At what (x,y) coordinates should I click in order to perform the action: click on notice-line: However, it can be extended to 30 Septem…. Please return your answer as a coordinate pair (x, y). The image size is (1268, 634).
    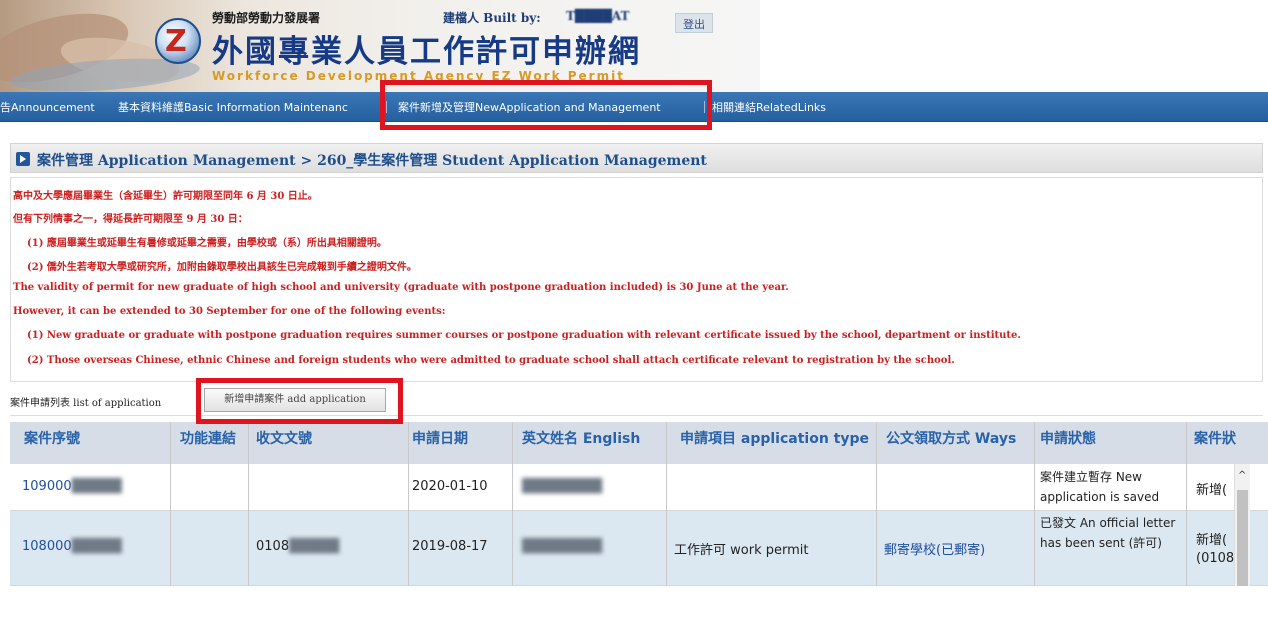
    Looking at the image, I should click on (229, 311).